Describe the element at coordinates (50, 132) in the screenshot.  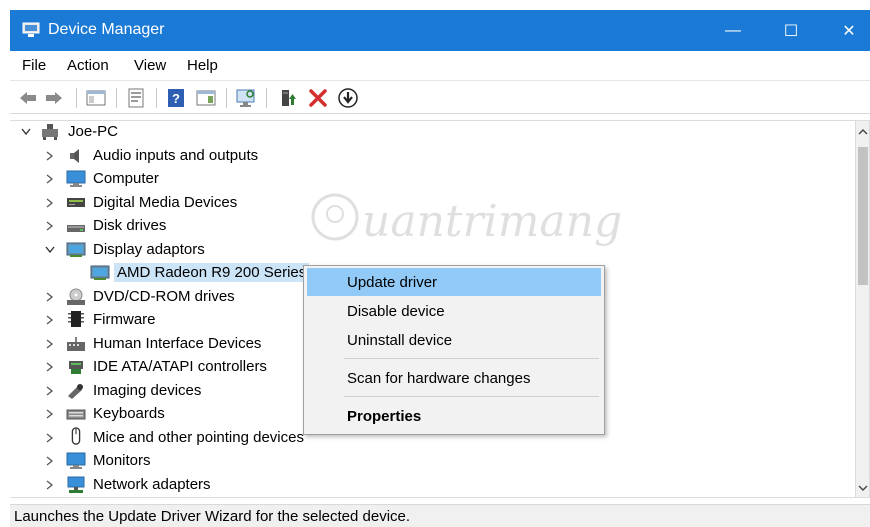
I see `computer-network-icon` at that location.